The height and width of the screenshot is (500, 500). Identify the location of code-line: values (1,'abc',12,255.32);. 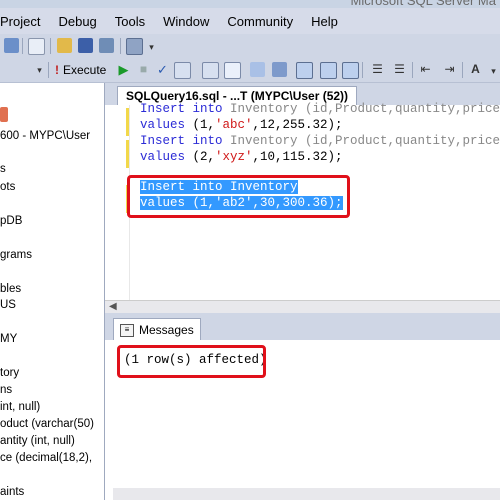
(241, 125).